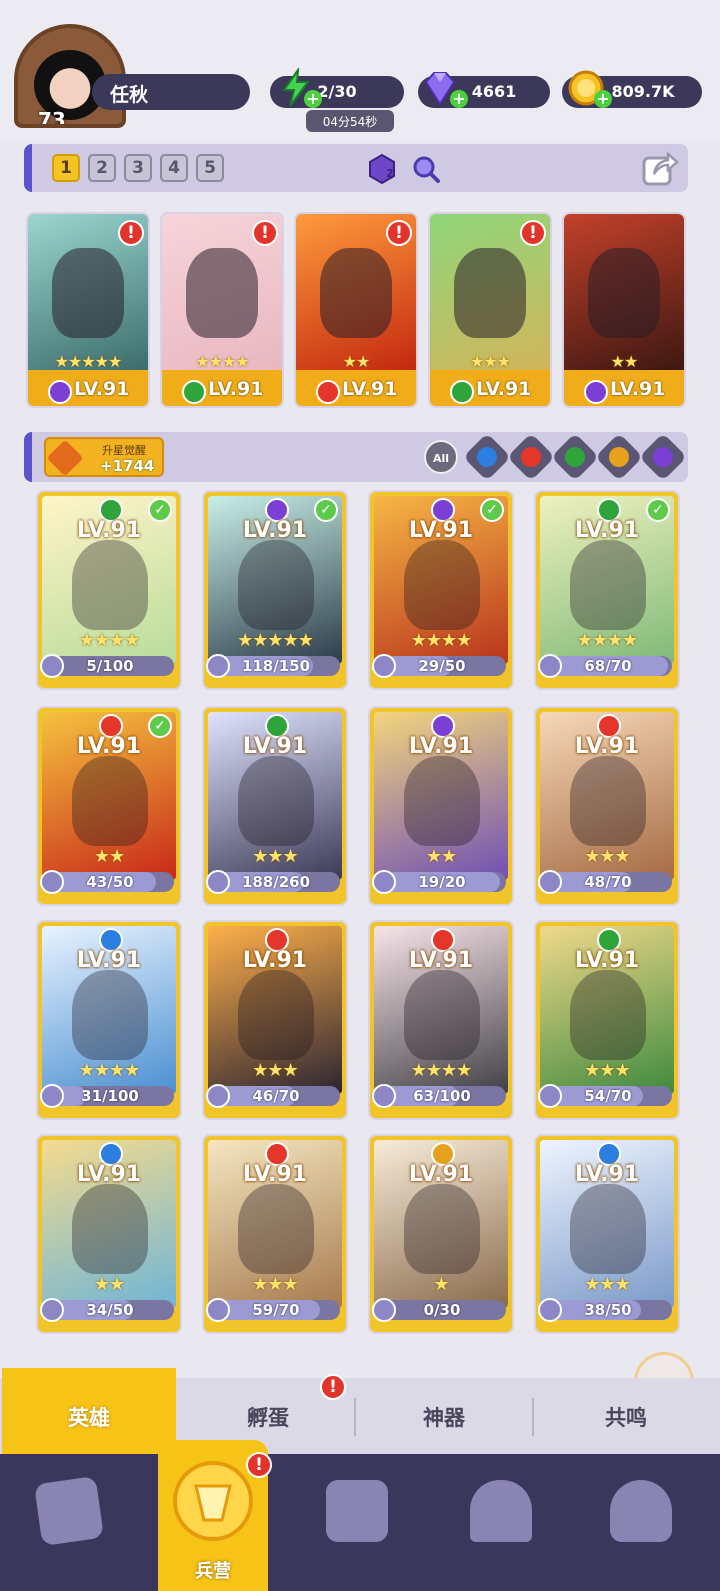  I want to click on filter-nature, so click(575, 457).